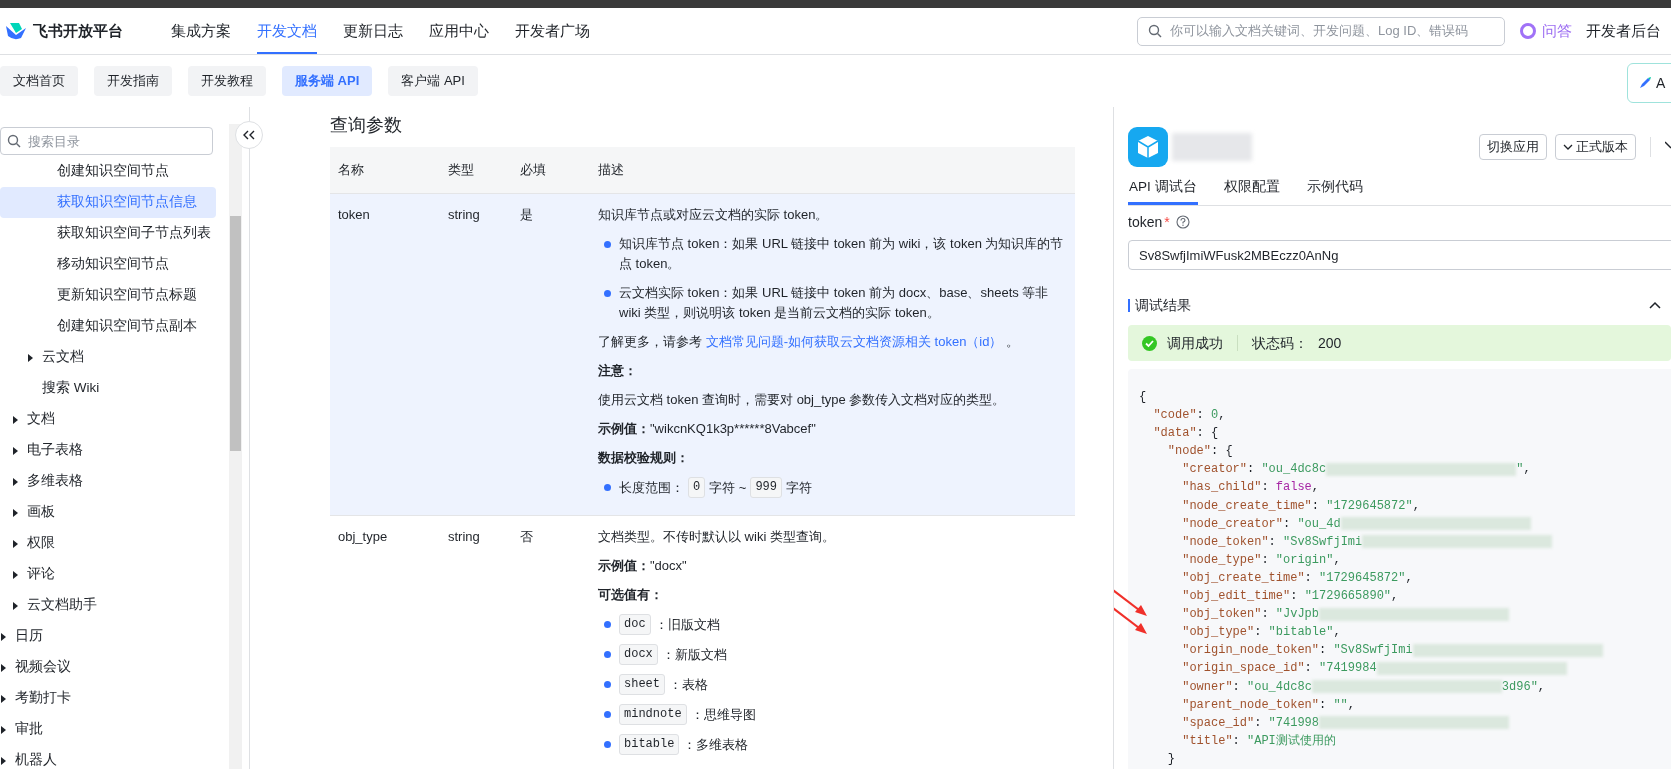  What do you see at coordinates (108, 388) in the screenshot?
I see `tree-item: 搜索 Wiki` at bounding box center [108, 388].